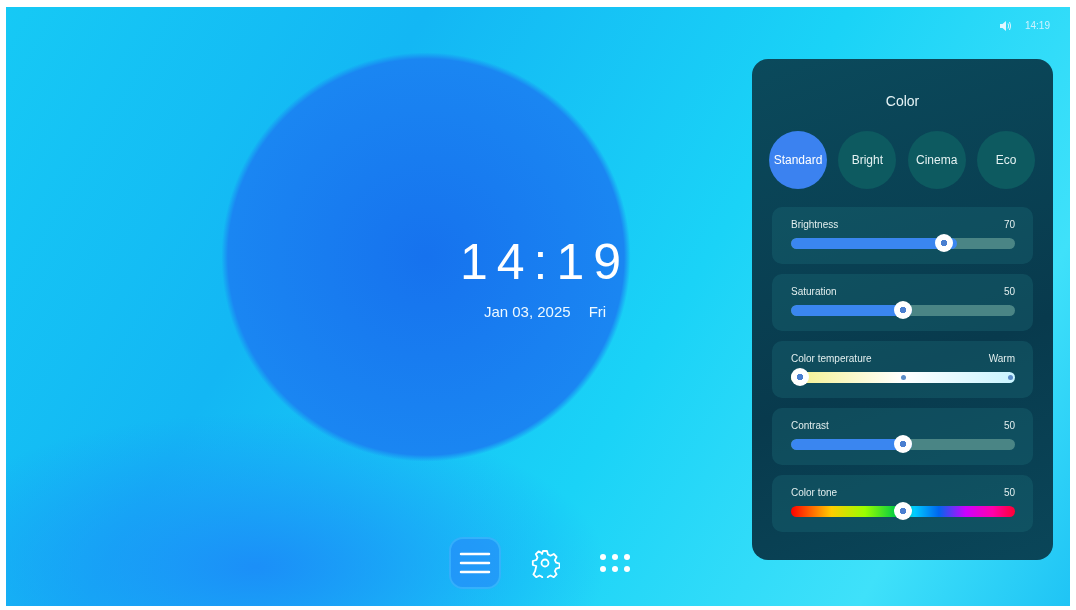  Describe the element at coordinates (814, 492) in the screenshot. I see `slider-label: Color tone` at that location.